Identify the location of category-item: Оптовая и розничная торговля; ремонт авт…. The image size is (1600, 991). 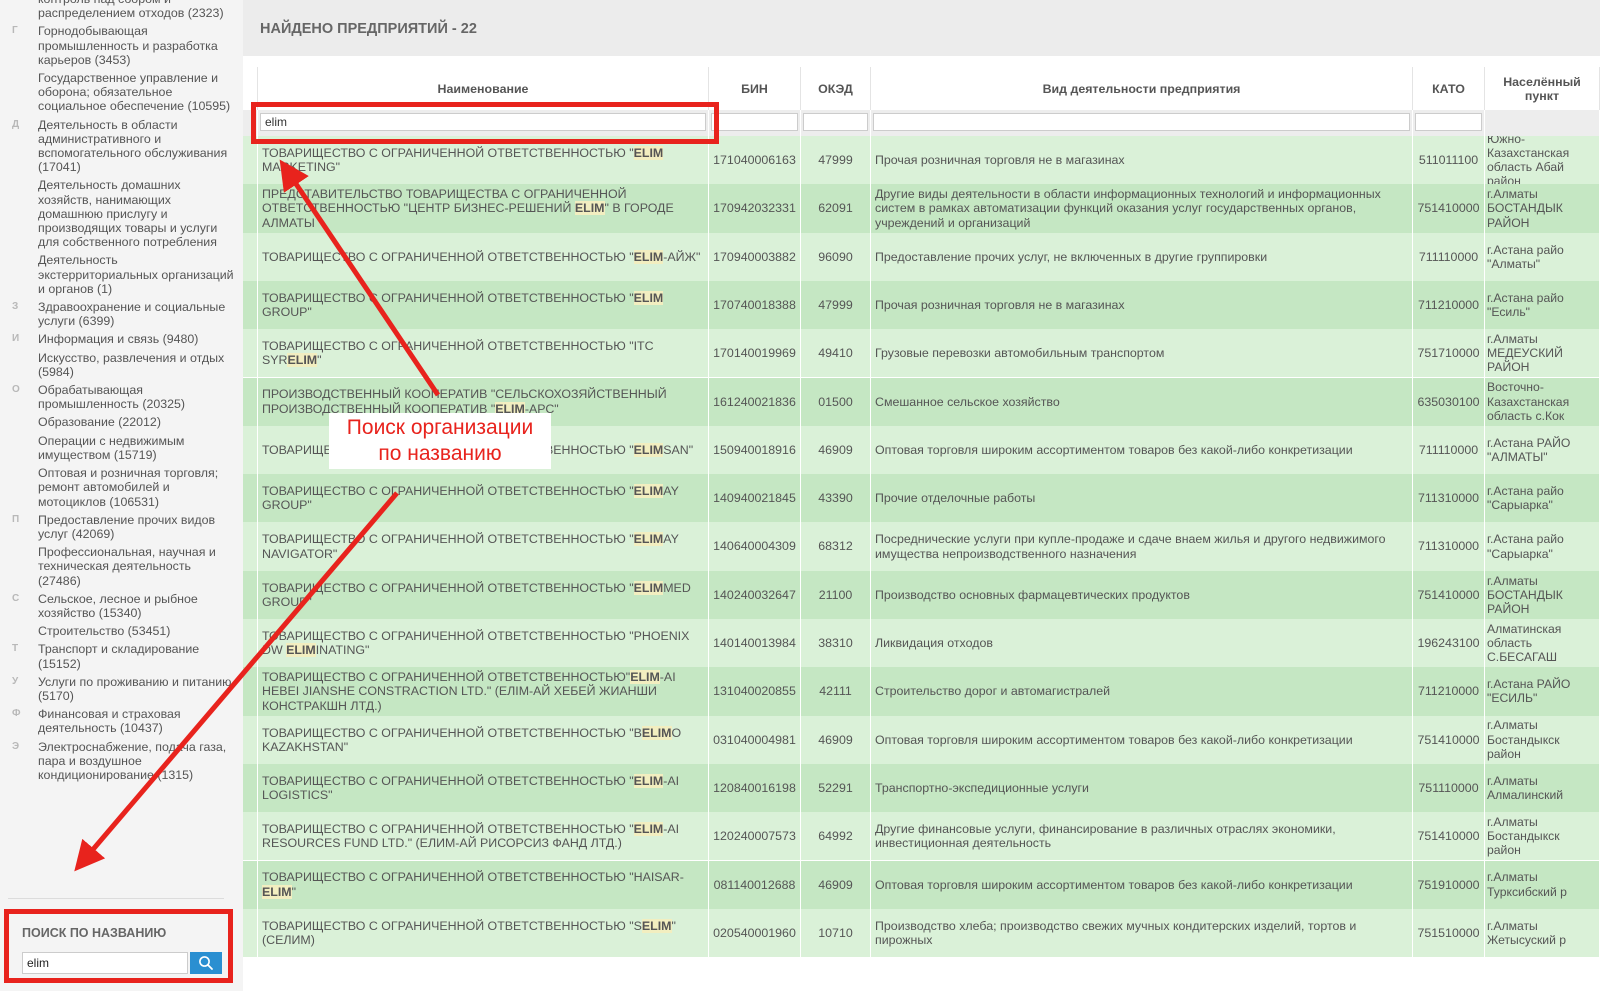
(121, 487).